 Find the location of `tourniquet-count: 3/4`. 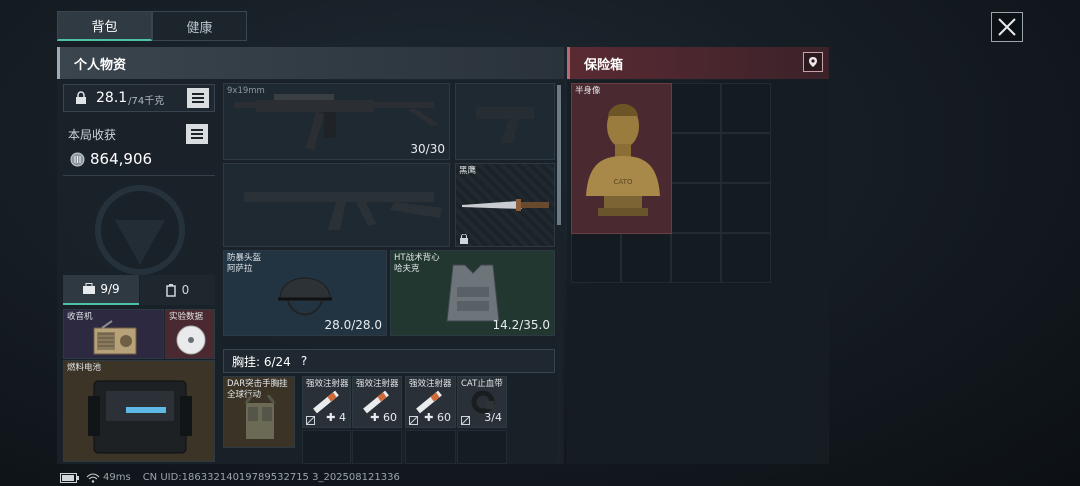

tourniquet-count: 3/4 is located at coordinates (493, 417).